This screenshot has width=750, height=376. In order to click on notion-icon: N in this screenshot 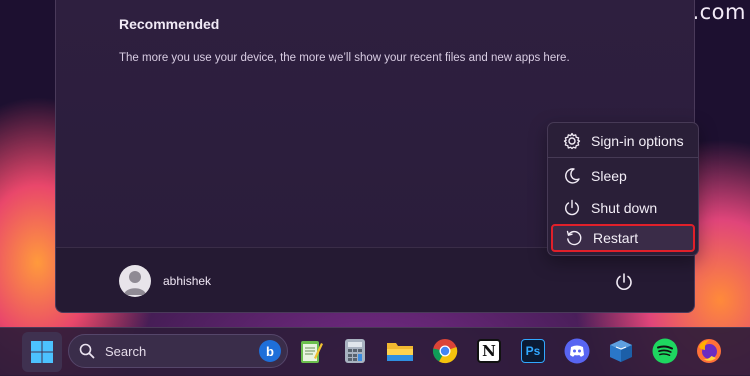, I will do `click(489, 351)`.